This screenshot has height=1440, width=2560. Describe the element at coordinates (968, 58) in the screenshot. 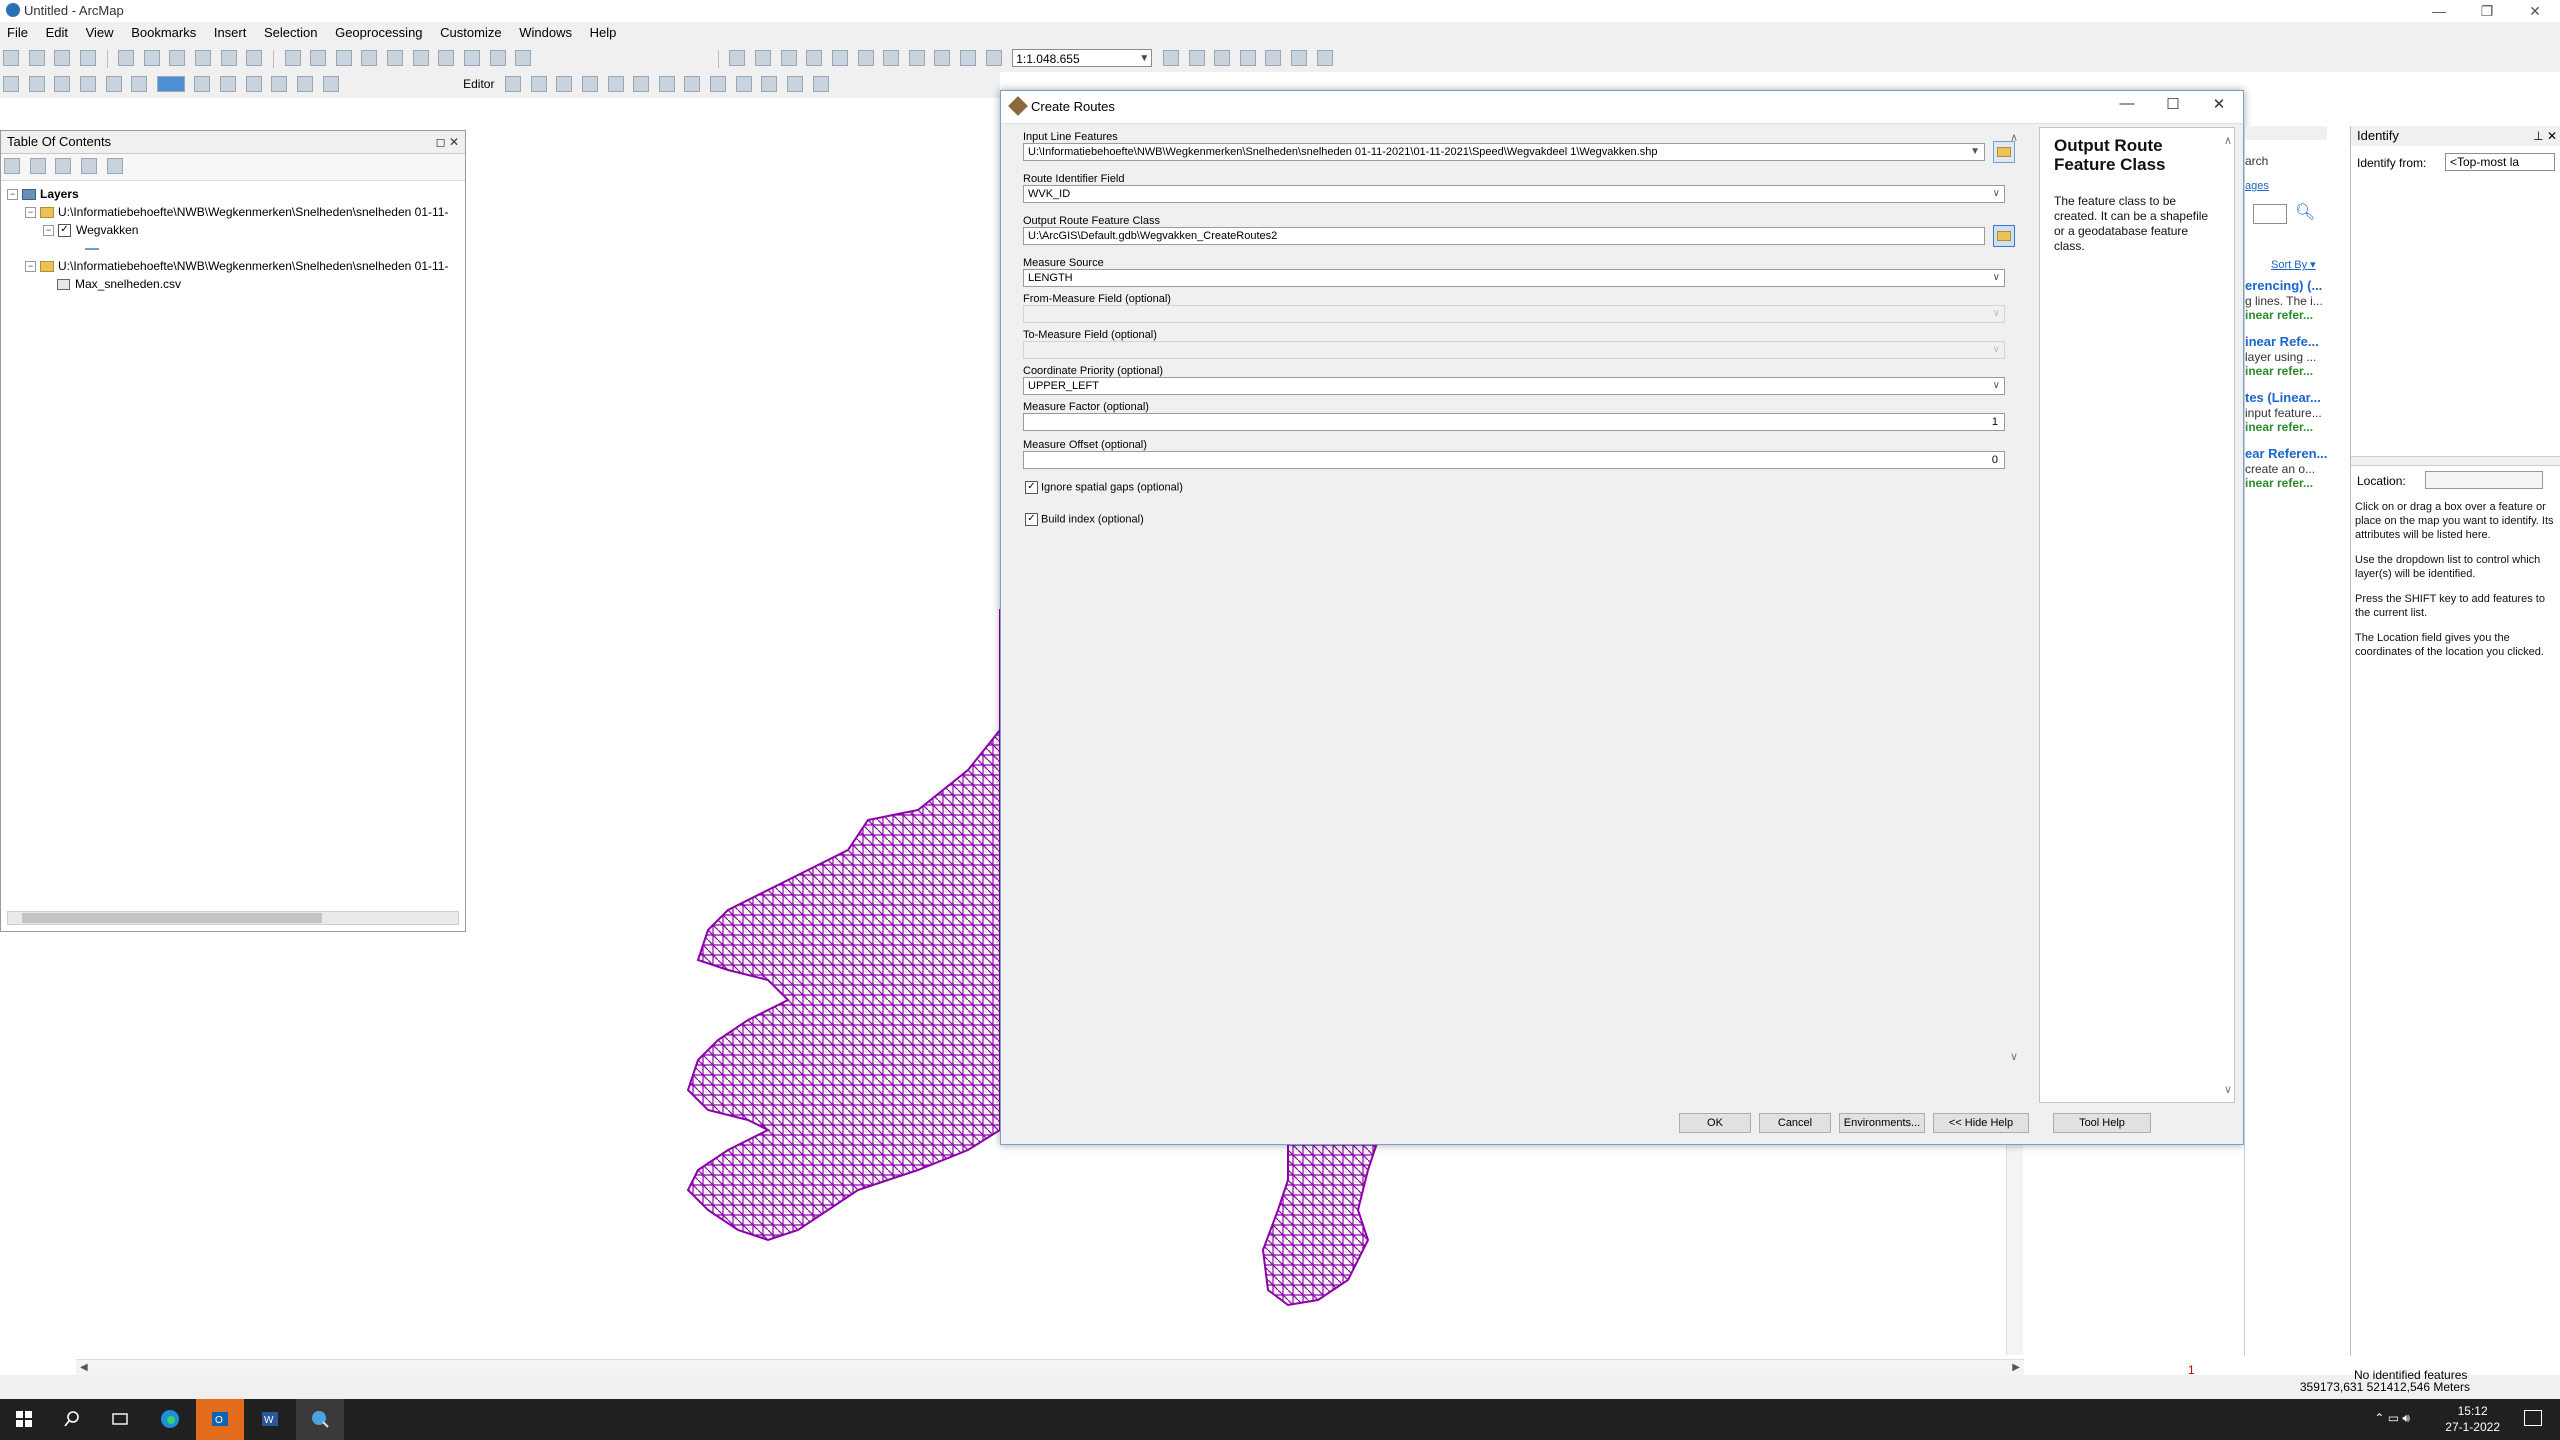

I see `redo-icon` at that location.